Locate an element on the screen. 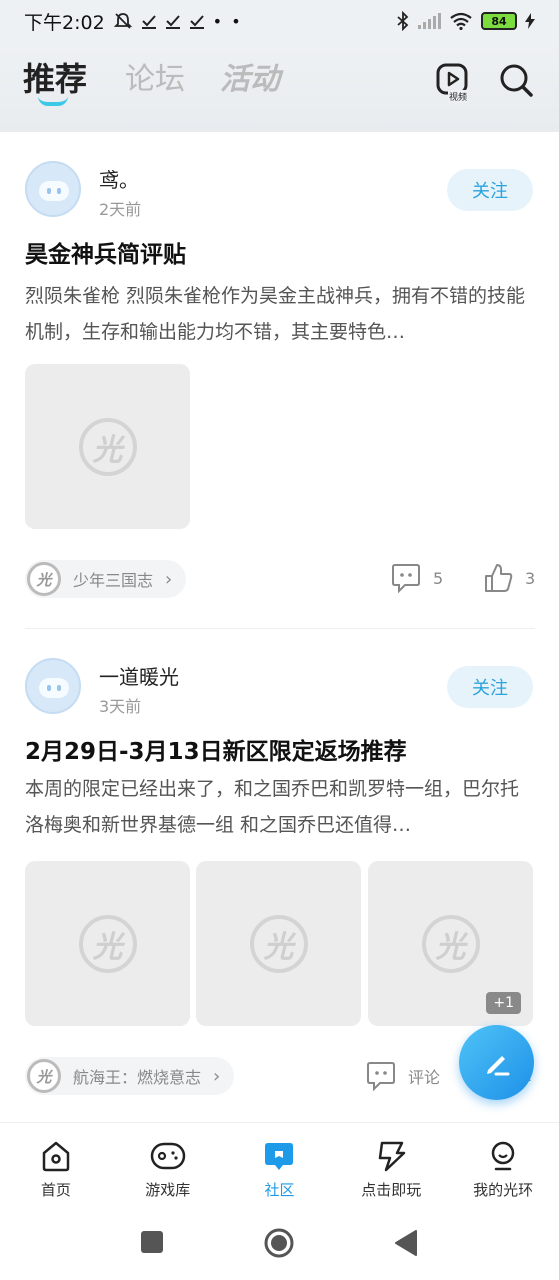 This screenshot has width=559, height=1280. comment-count: 5 is located at coordinates (438, 578).